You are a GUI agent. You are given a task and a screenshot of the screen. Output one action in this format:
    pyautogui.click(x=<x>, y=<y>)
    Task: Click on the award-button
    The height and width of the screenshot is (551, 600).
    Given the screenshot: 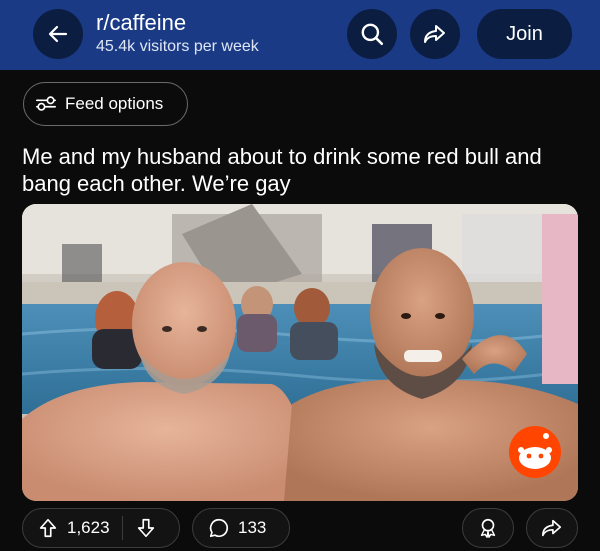 What is the action you would take?
    pyautogui.click(x=488, y=528)
    